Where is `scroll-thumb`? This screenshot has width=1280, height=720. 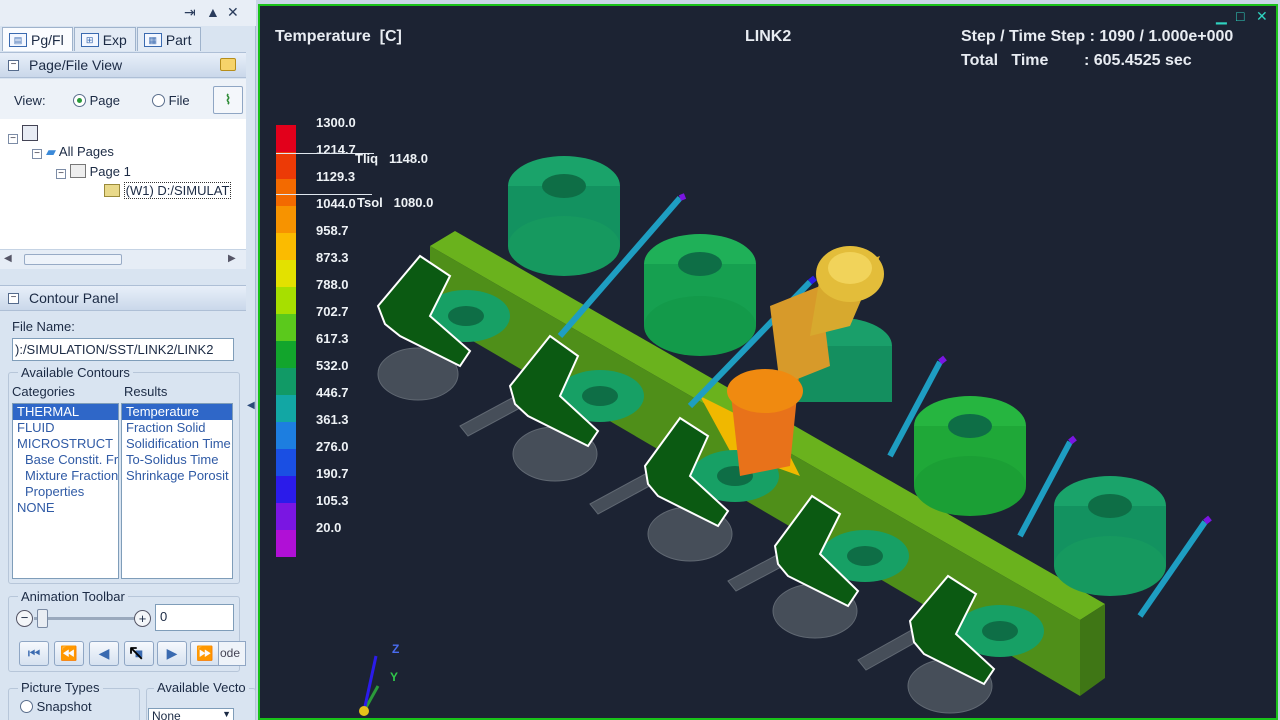 scroll-thumb is located at coordinates (73, 259).